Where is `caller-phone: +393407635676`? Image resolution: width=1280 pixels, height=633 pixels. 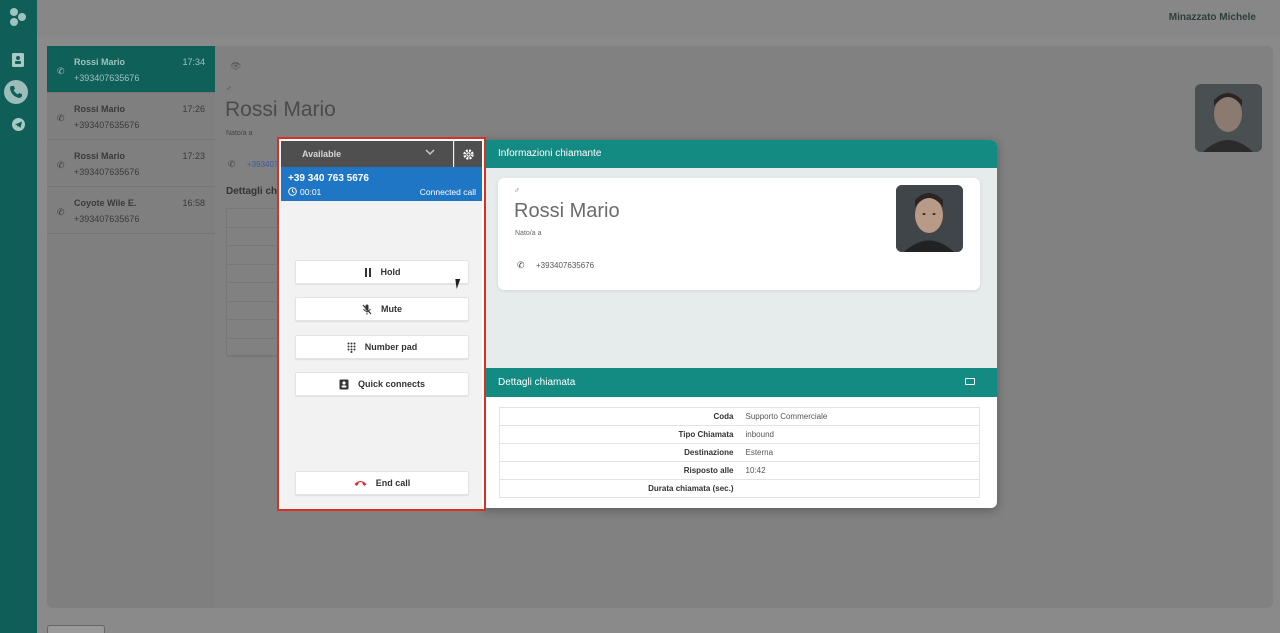
caller-phone: +393407635676 is located at coordinates (565, 265).